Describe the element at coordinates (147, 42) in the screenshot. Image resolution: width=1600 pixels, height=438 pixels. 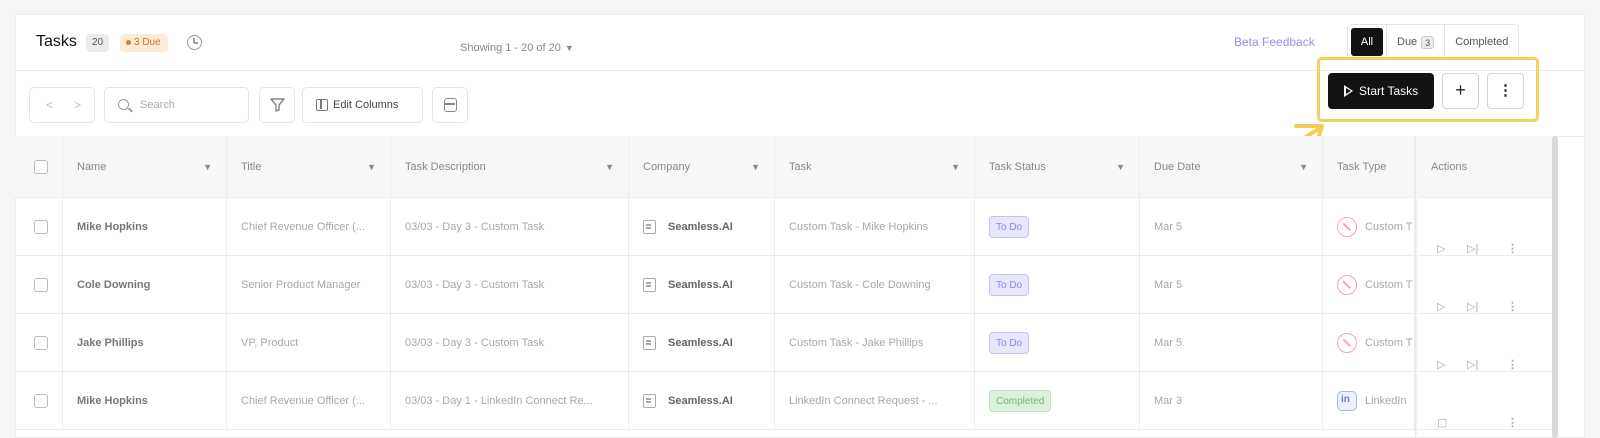
I see `due-badge-label: 3 Due` at that location.